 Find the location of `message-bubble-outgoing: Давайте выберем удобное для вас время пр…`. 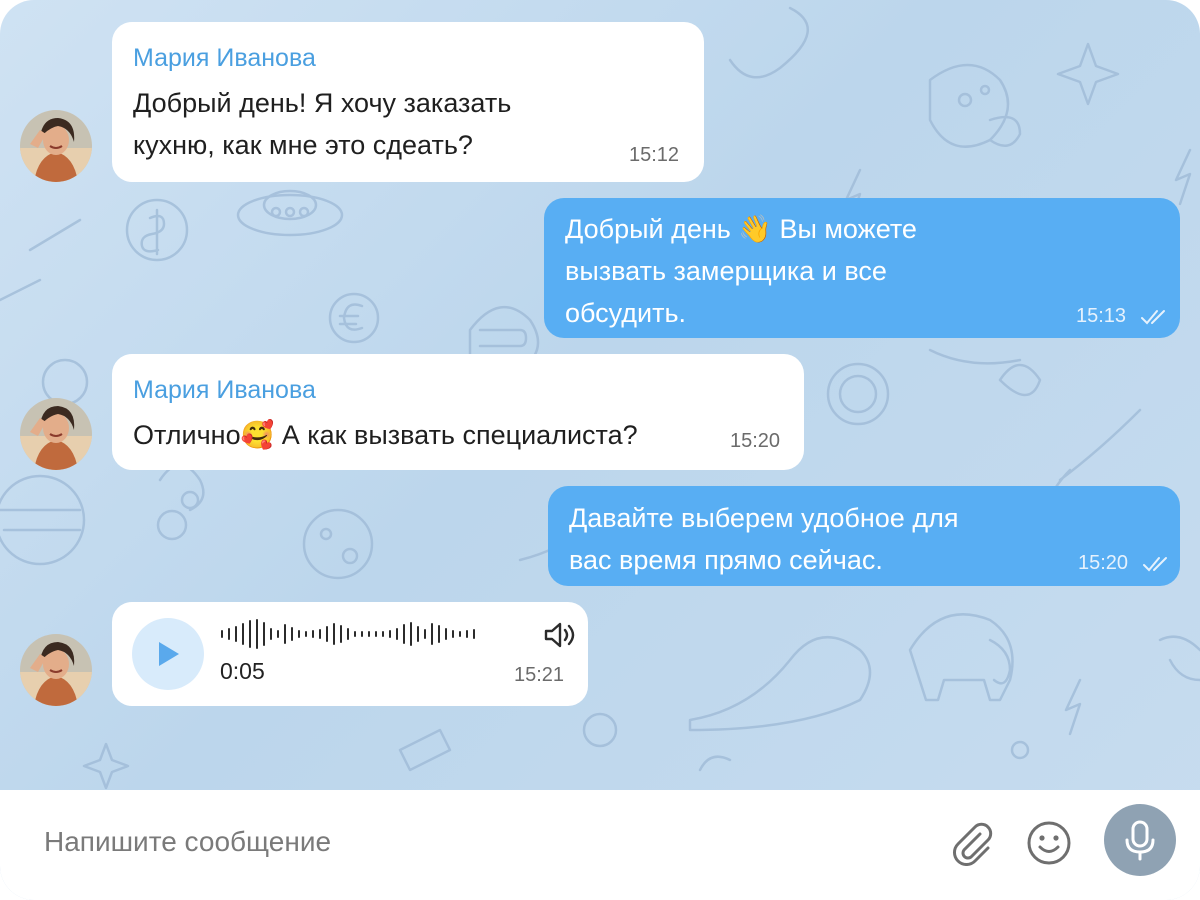

message-bubble-outgoing: Давайте выберем удобное для вас время пр… is located at coordinates (864, 536).